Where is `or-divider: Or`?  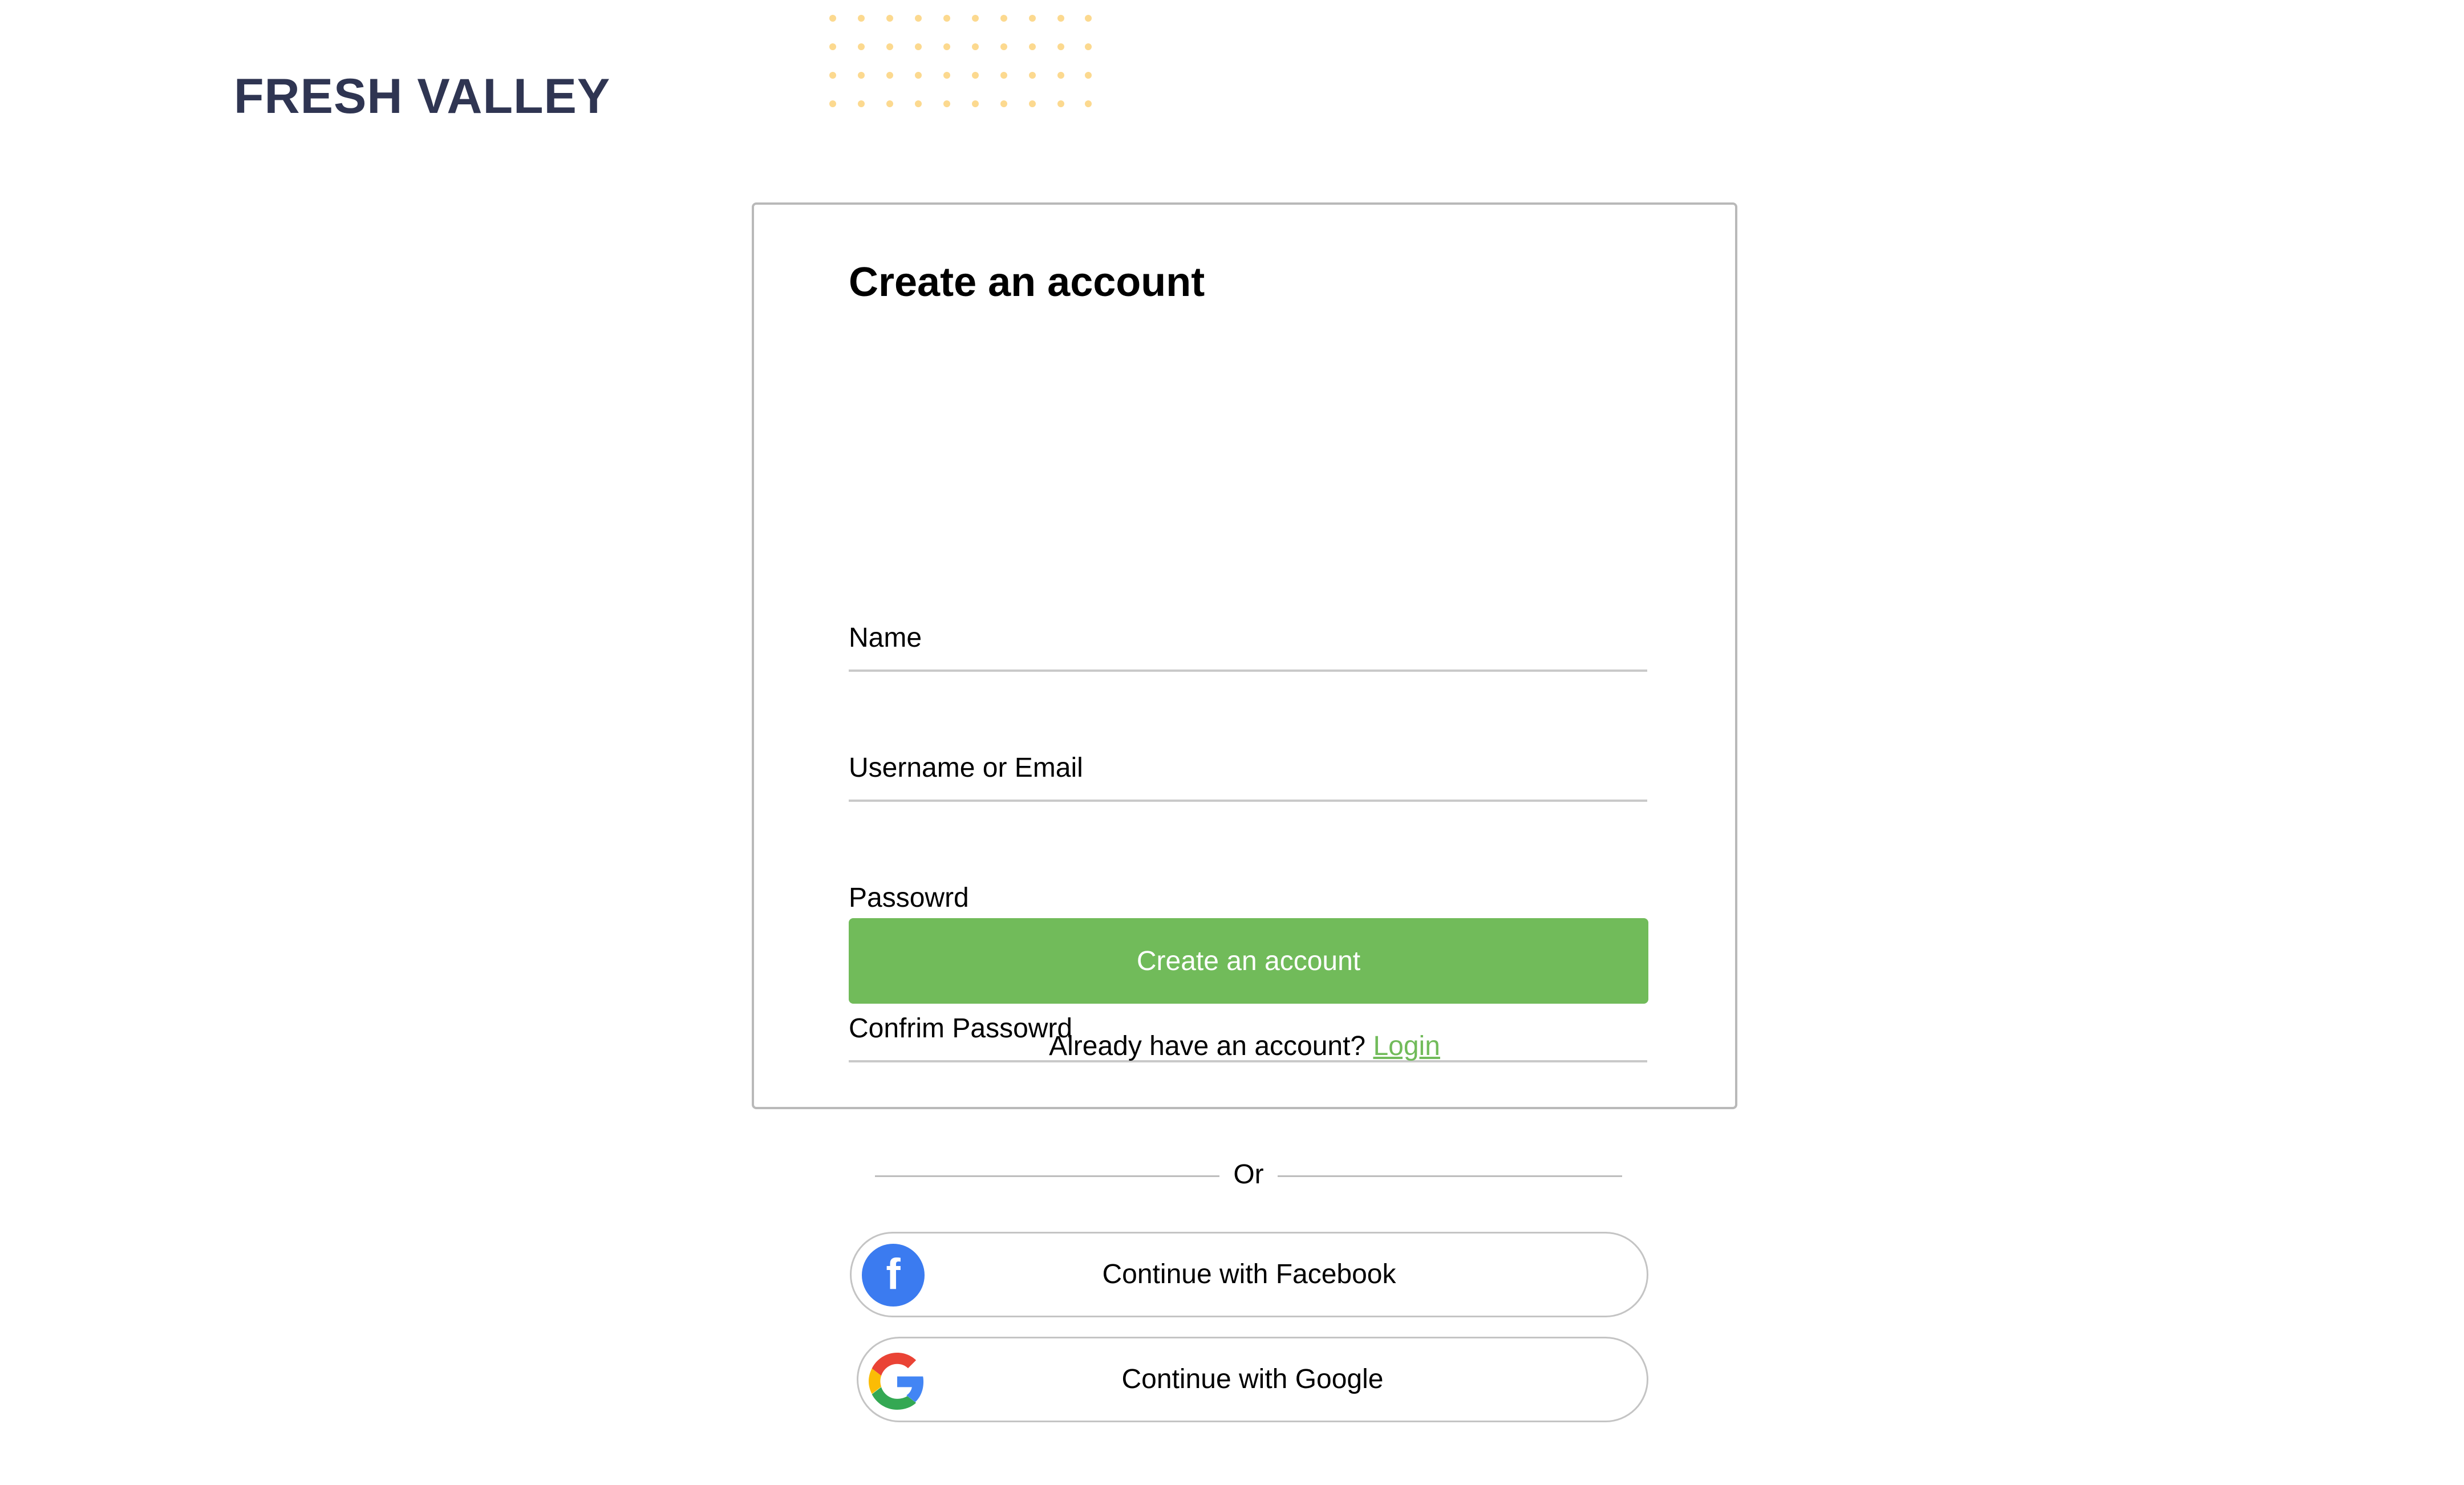 or-divider: Or is located at coordinates (1249, 1176).